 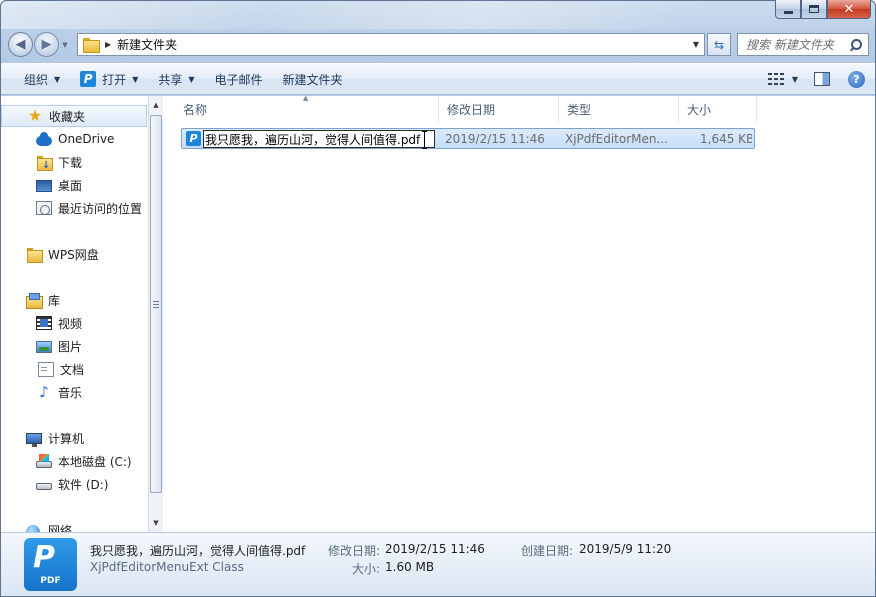 I want to click on pdf-logo-glyph: P, so click(x=44, y=557).